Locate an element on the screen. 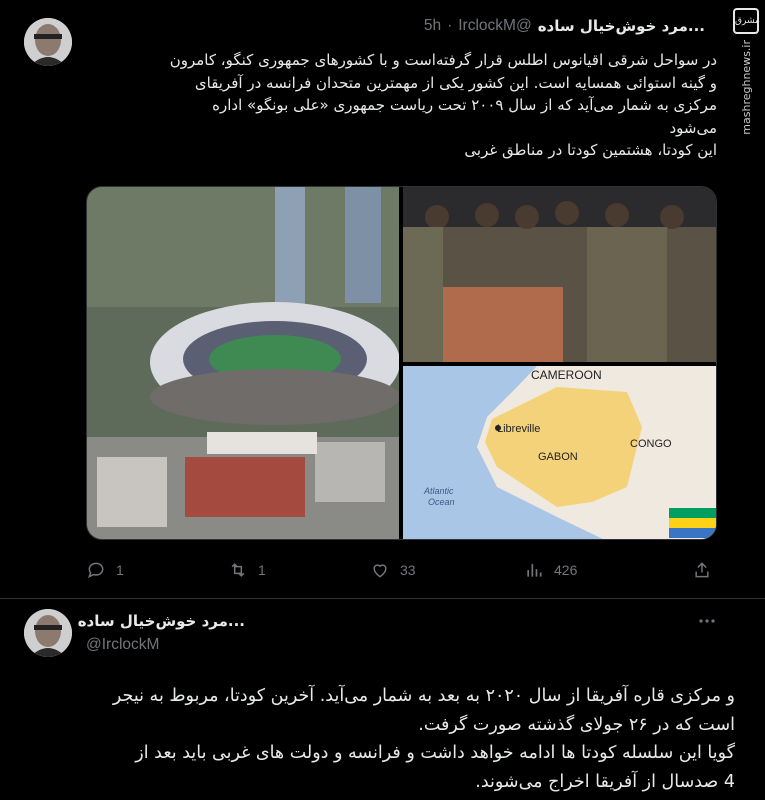 This screenshot has height=800, width=765. text-line: 4 صدسال از آفریقا اخراج می‌شوند. is located at coordinates (605, 781).